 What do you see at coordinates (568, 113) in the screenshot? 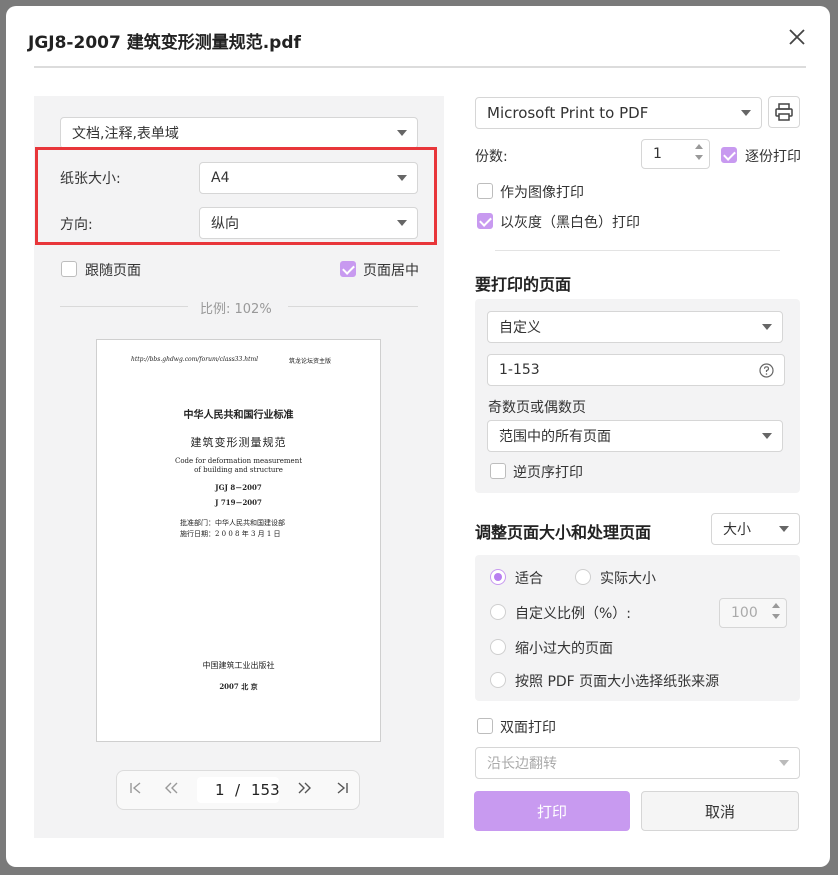
I see `printer-value: Microsoft Print to PDF` at bounding box center [568, 113].